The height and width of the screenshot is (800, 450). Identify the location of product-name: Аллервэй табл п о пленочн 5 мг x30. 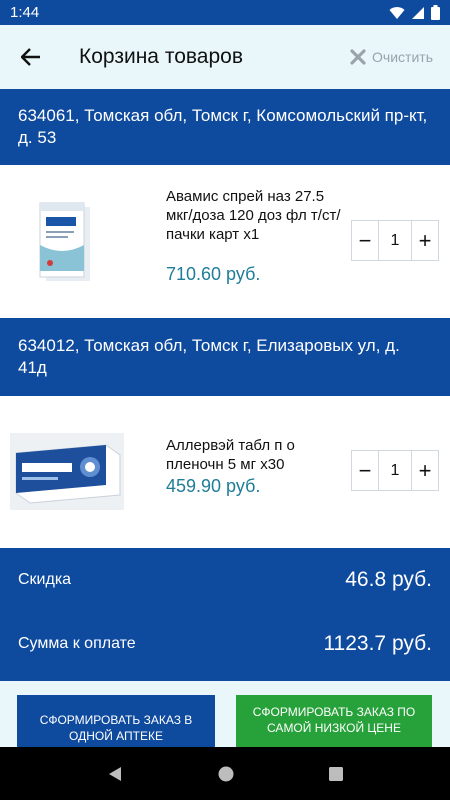
(230, 455).